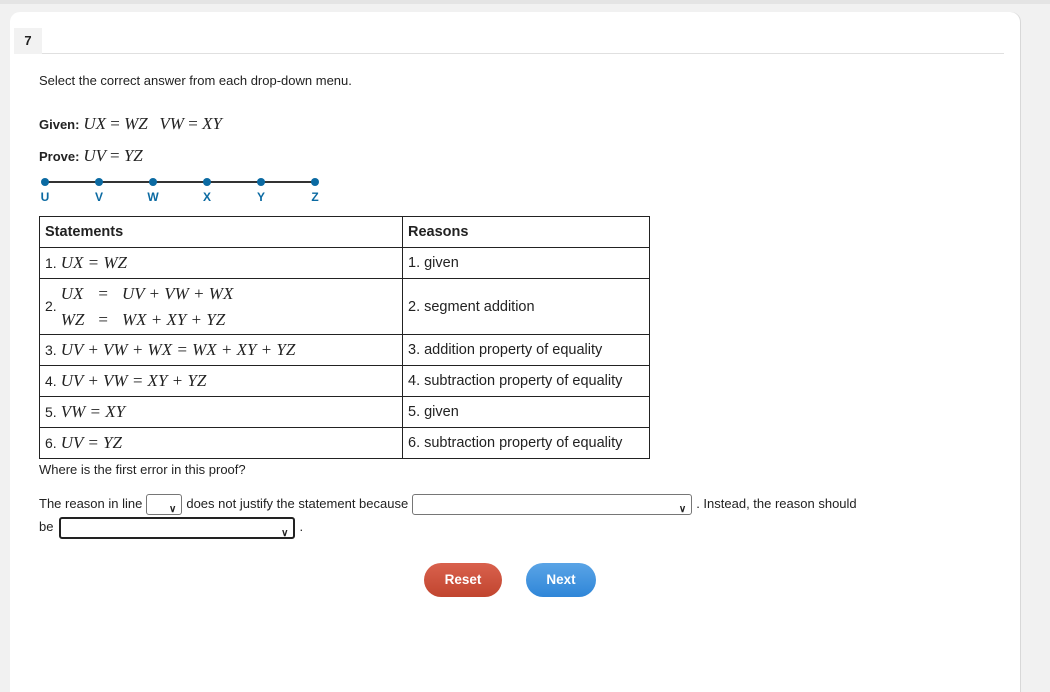 The height and width of the screenshot is (692, 1050). I want to click on reason-cell: 2. segment addition, so click(526, 306).